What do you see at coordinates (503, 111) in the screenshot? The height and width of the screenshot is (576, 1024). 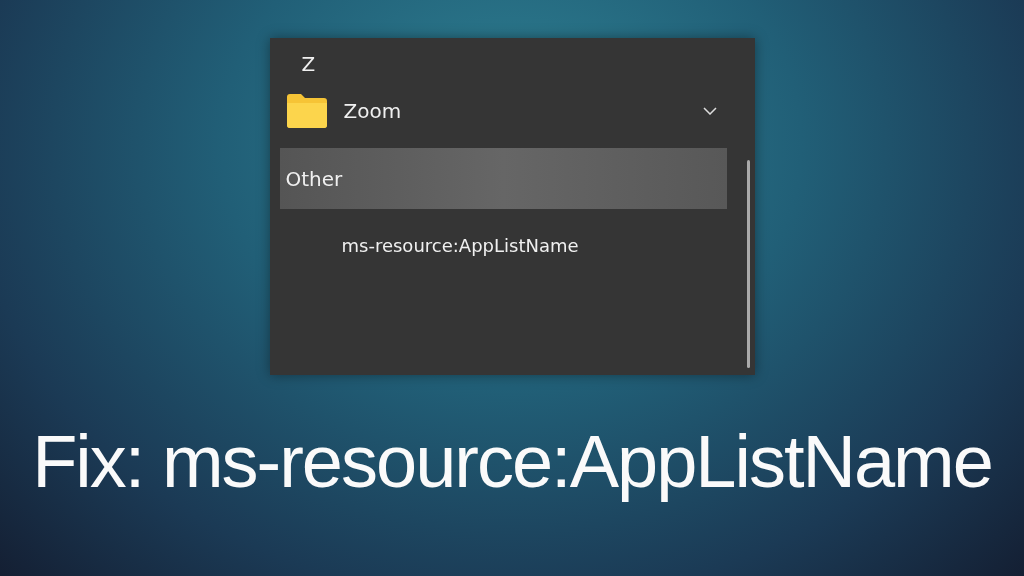 I see `folder-item: Zoom` at bounding box center [503, 111].